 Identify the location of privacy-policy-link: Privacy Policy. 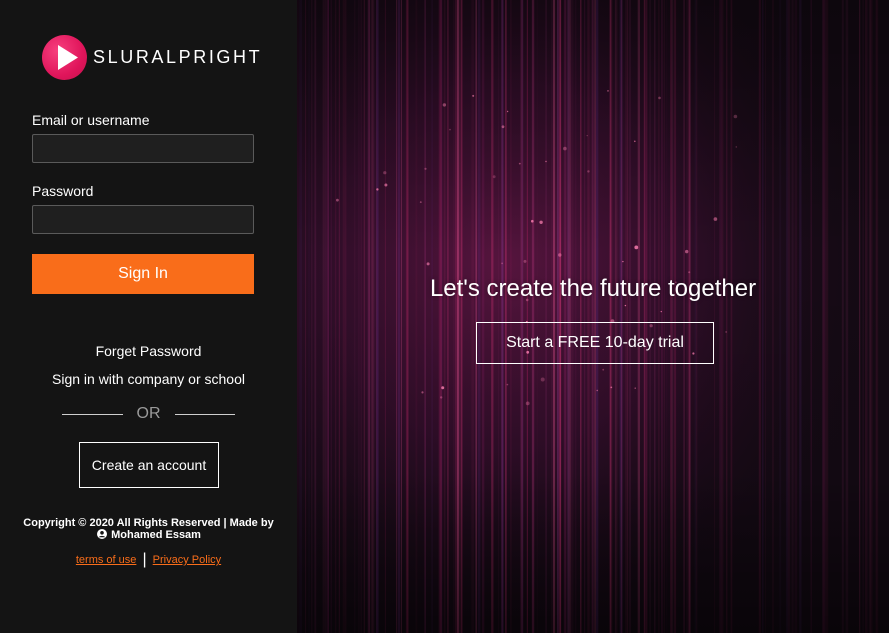
(187, 560).